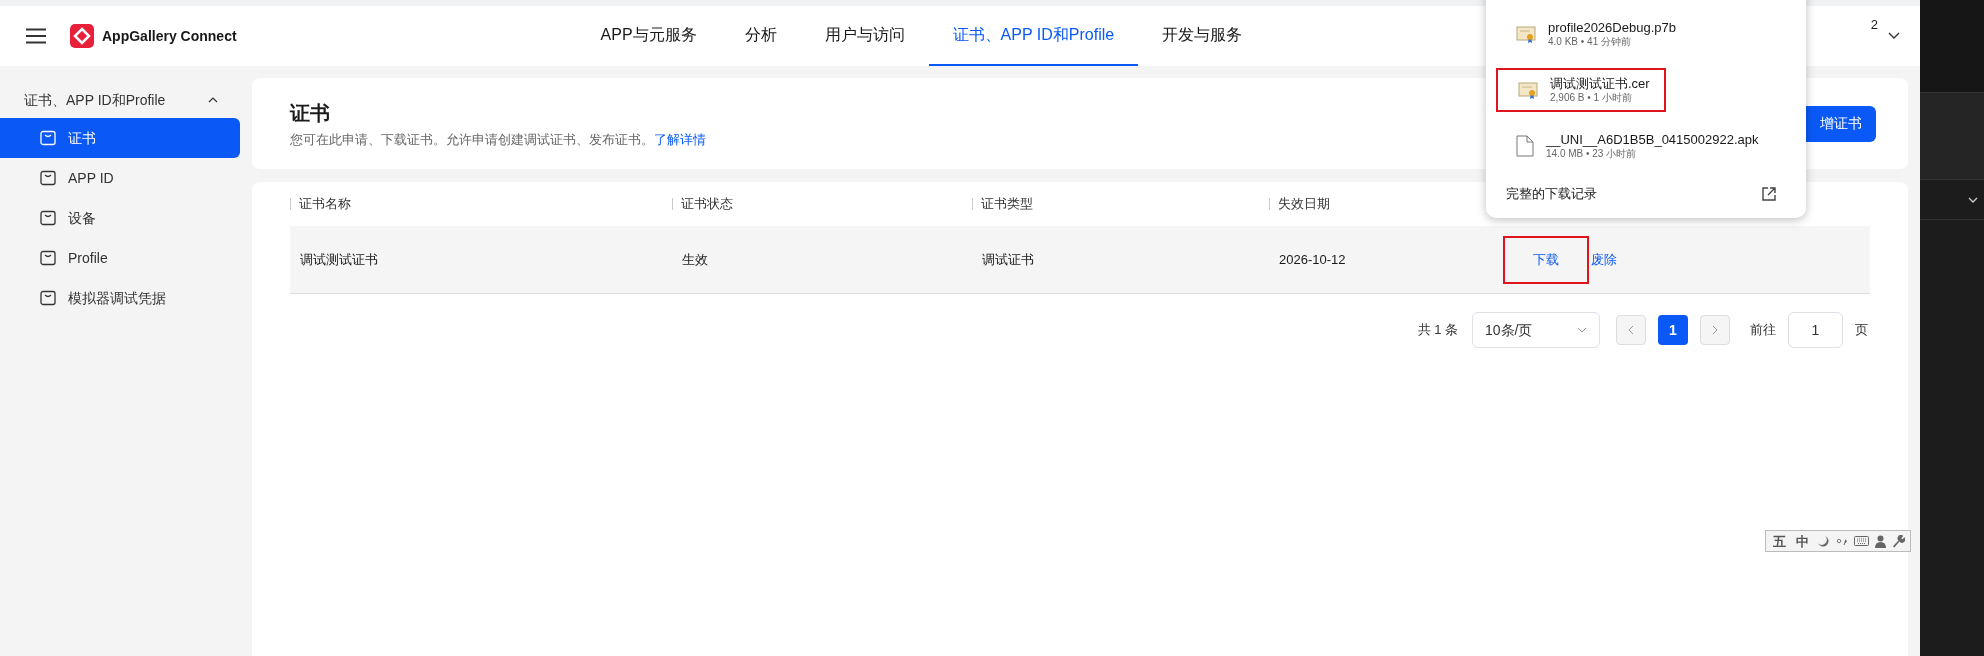 This screenshot has width=1984, height=656. Describe the element at coordinates (648, 36) in the screenshot. I see `nav-tab: APP与元服务` at that location.